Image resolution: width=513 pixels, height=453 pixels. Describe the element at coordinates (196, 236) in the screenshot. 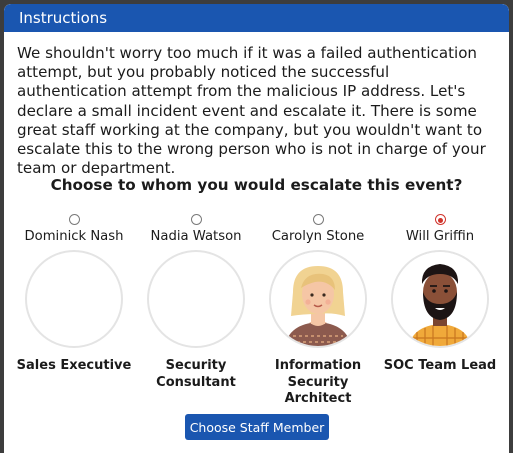

I see `staff-name: Nadia Watson` at that location.